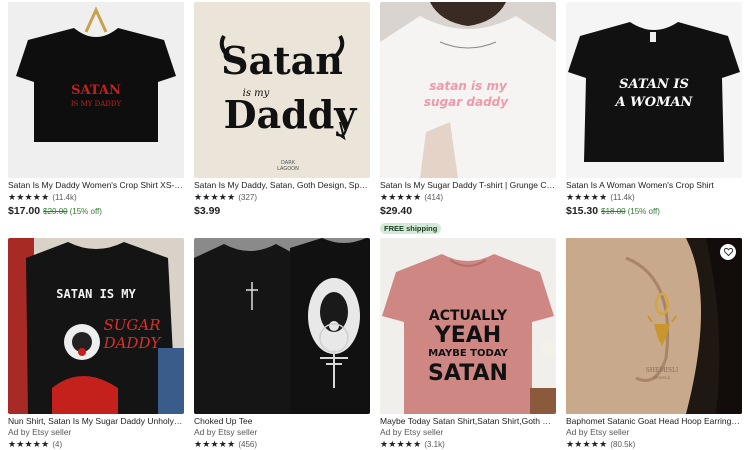  What do you see at coordinates (282, 444) in the screenshot?
I see `rating: ★★★★★ (456)` at bounding box center [282, 444].